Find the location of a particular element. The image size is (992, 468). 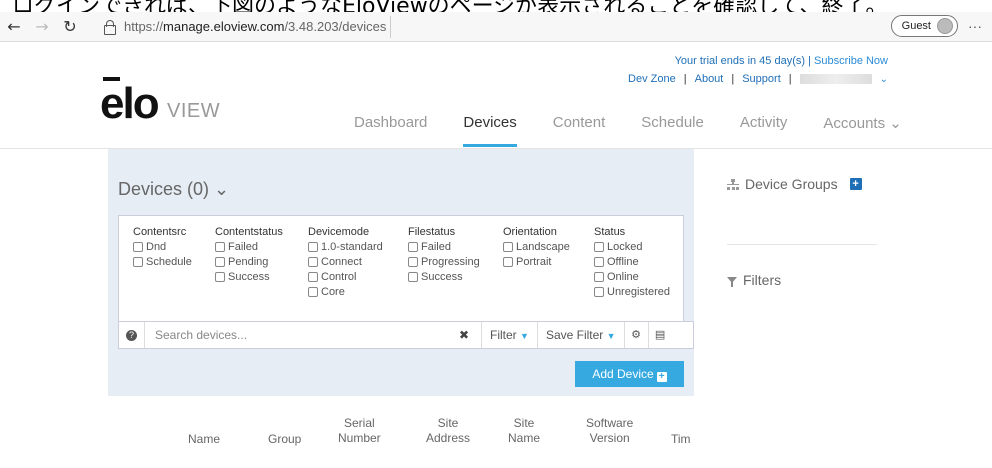

filter-option: Schedule is located at coordinates (162, 262).